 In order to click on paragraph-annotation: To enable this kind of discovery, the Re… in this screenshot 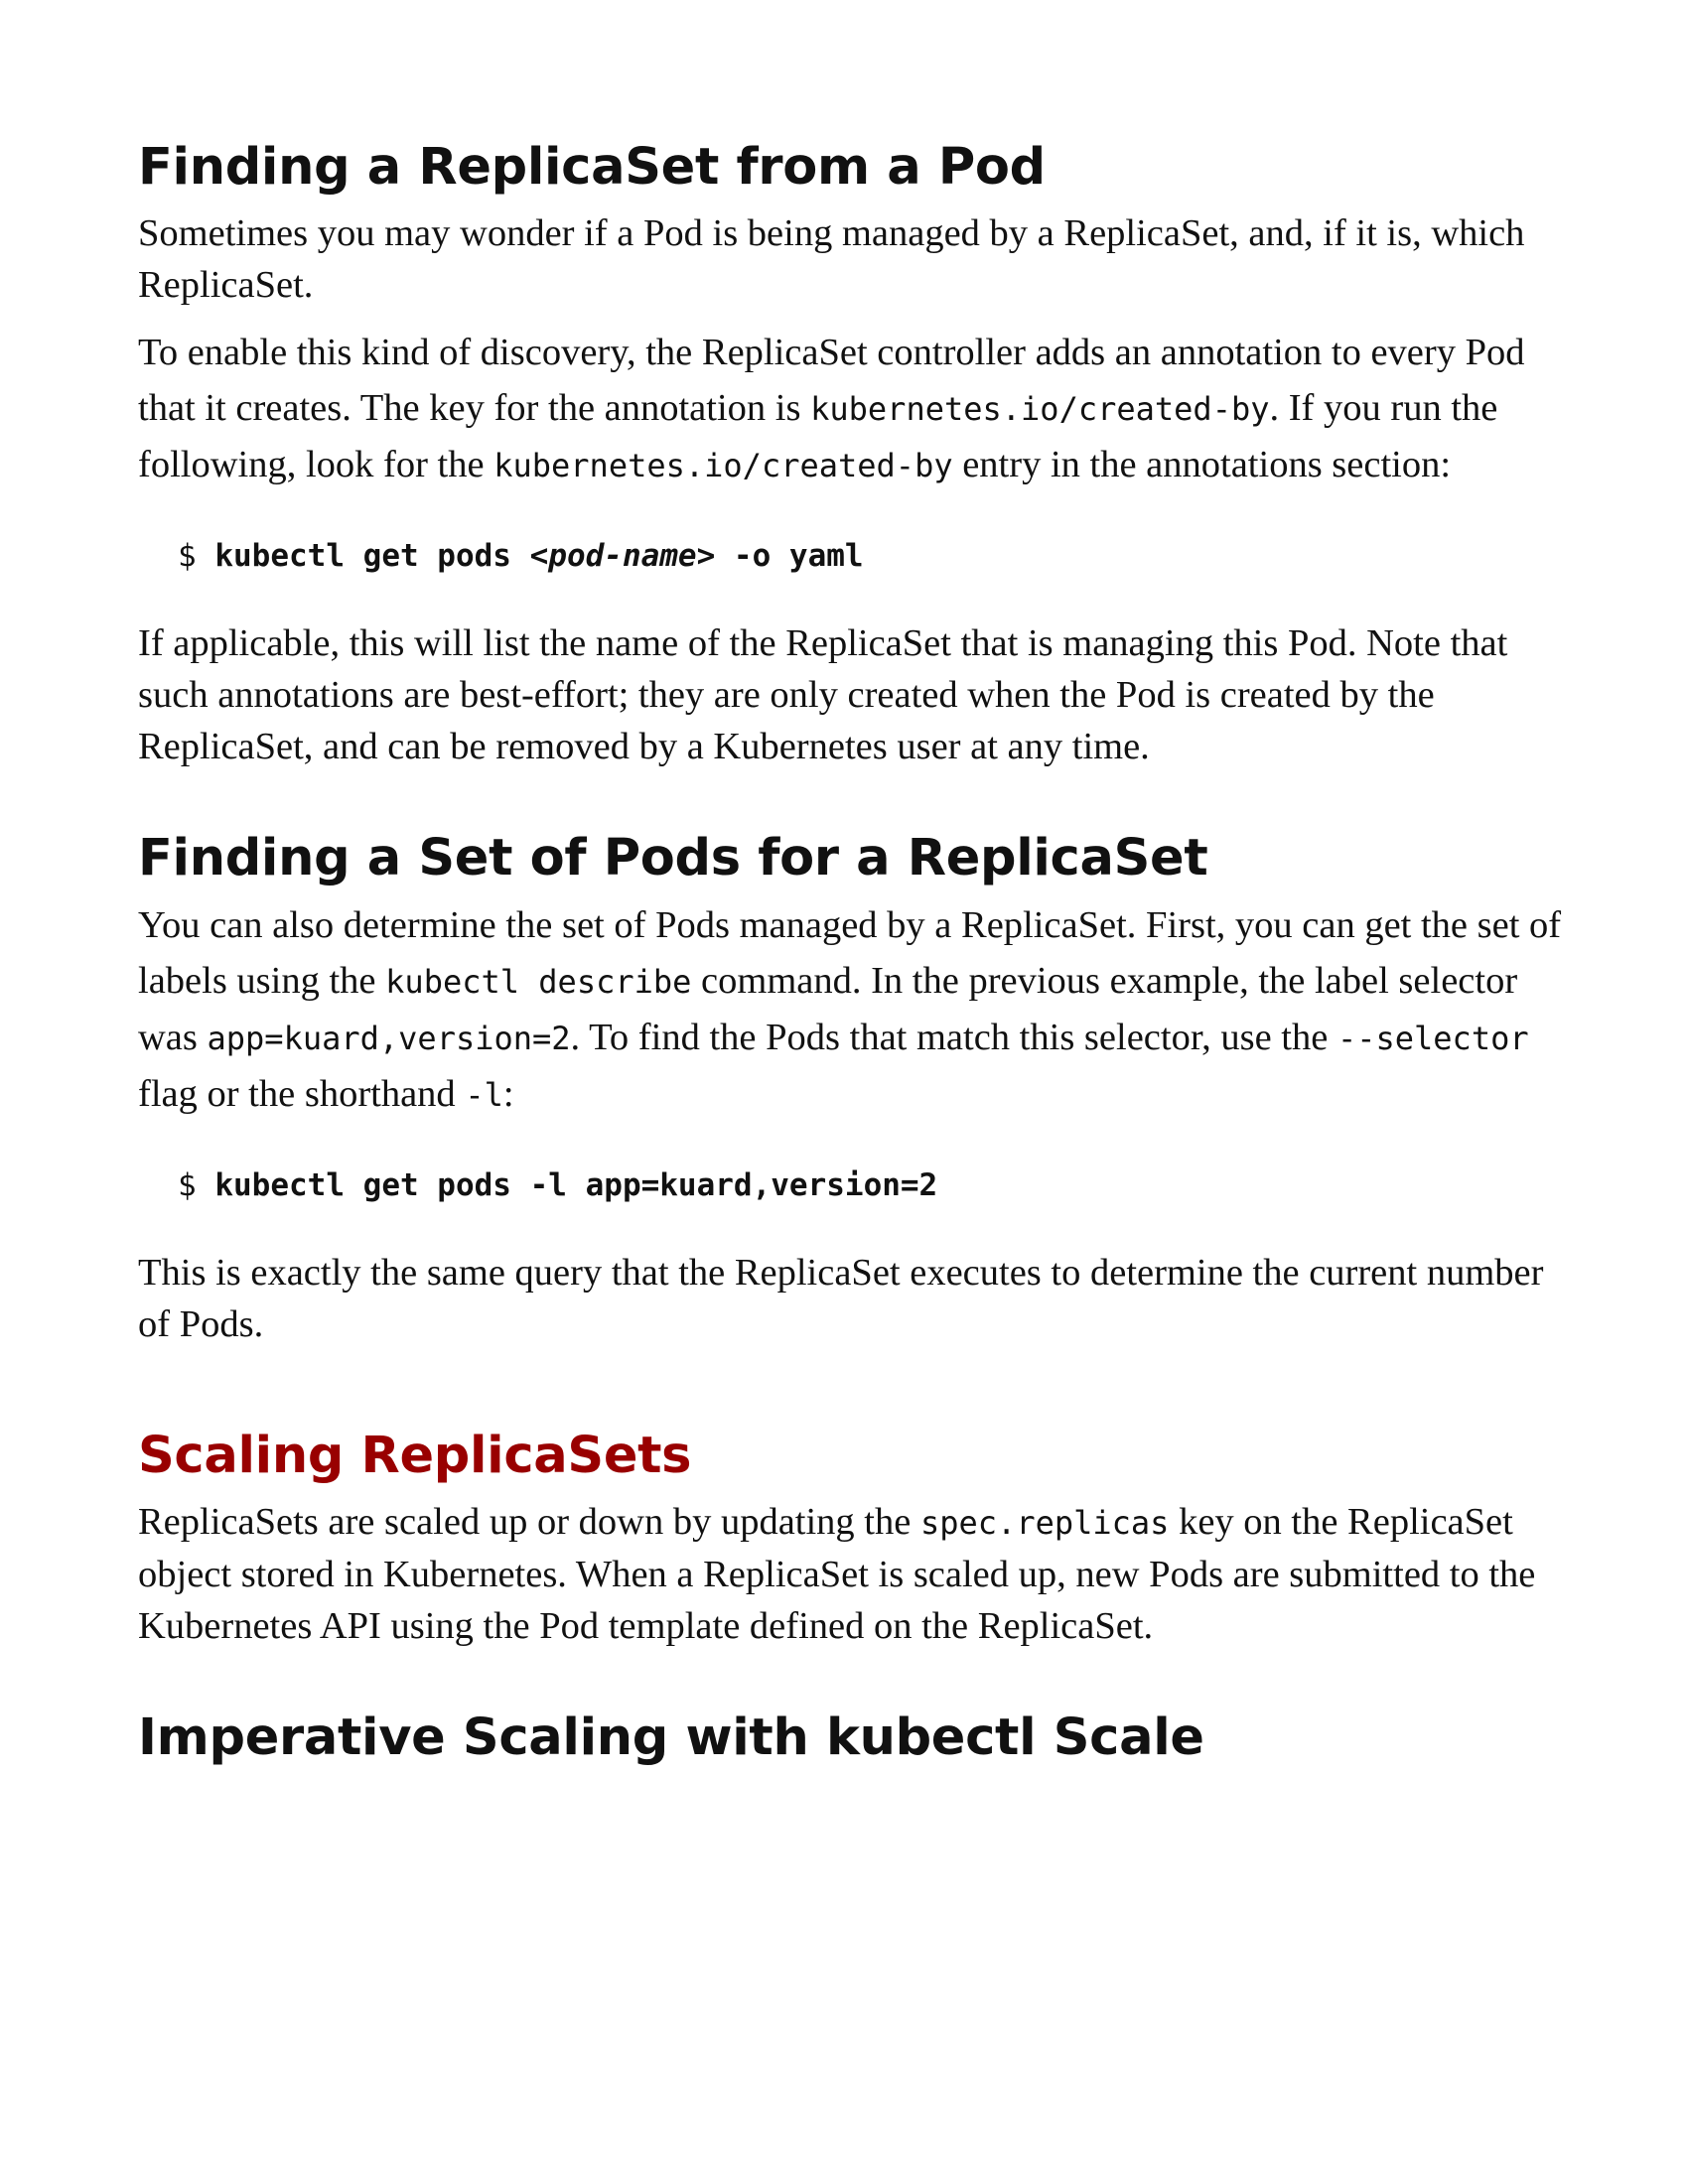, I will do `click(831, 408)`.